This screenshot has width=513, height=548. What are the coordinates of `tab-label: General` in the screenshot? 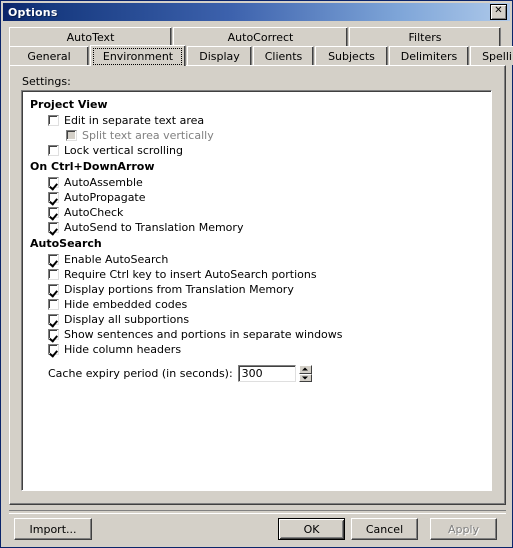 It's located at (49, 56).